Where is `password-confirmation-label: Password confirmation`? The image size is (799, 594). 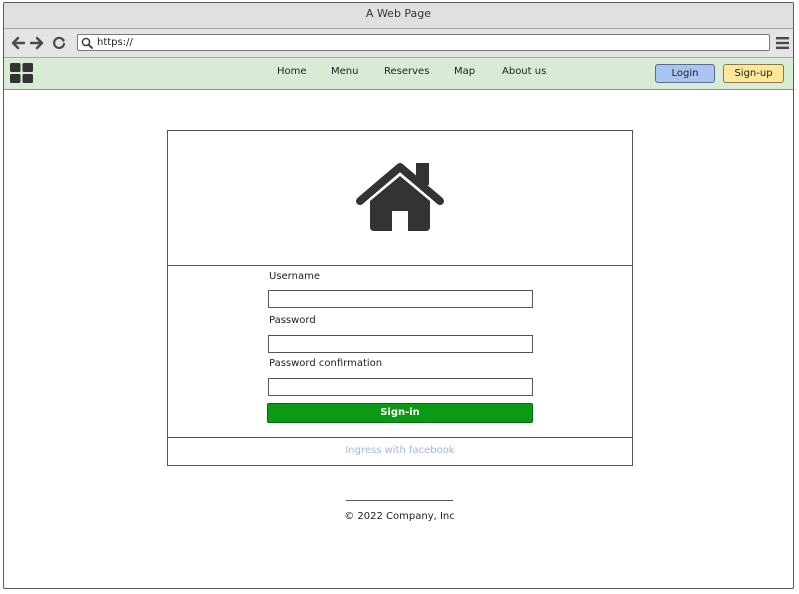
password-confirmation-label: Password confirmation is located at coordinates (326, 363).